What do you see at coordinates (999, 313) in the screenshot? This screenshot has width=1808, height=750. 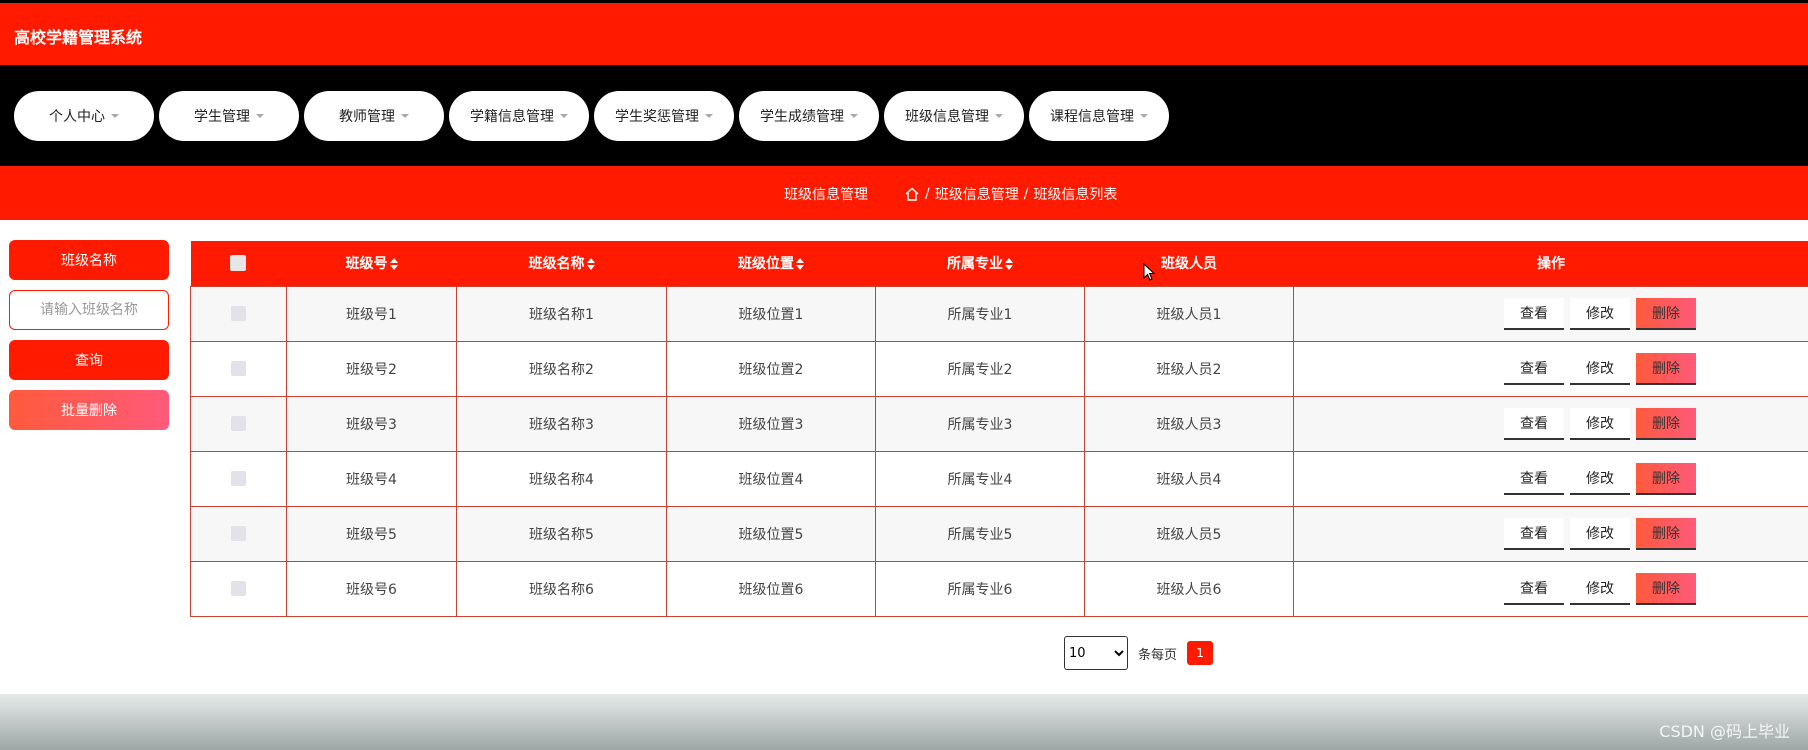 I see `table-row: 班级号1 班级名称1 班级位置1 所属专业1 班级人员1 查看 修改 删除` at bounding box center [999, 313].